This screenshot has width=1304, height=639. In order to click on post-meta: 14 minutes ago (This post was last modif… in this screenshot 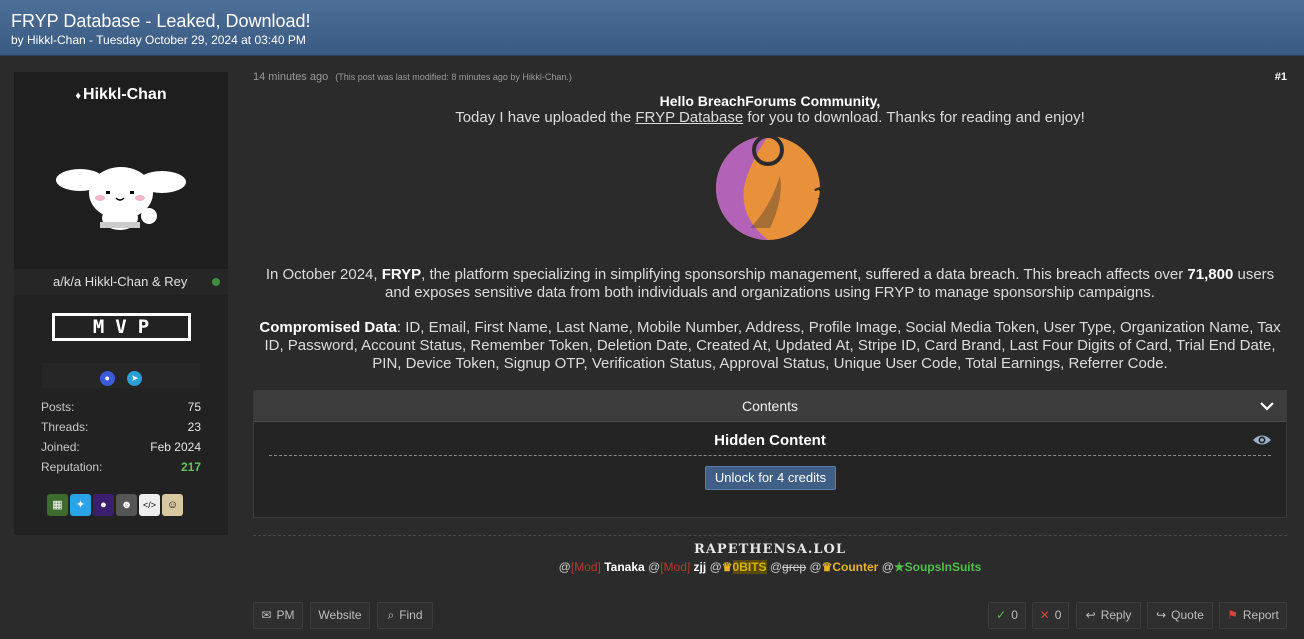, I will do `click(412, 77)`.